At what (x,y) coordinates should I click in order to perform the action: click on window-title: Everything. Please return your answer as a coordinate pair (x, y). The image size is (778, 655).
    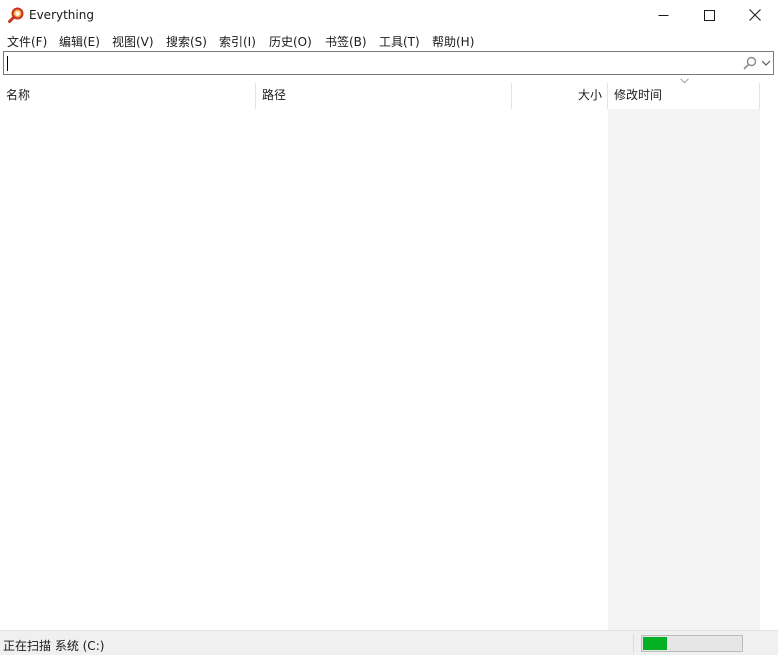
    Looking at the image, I should click on (61, 15).